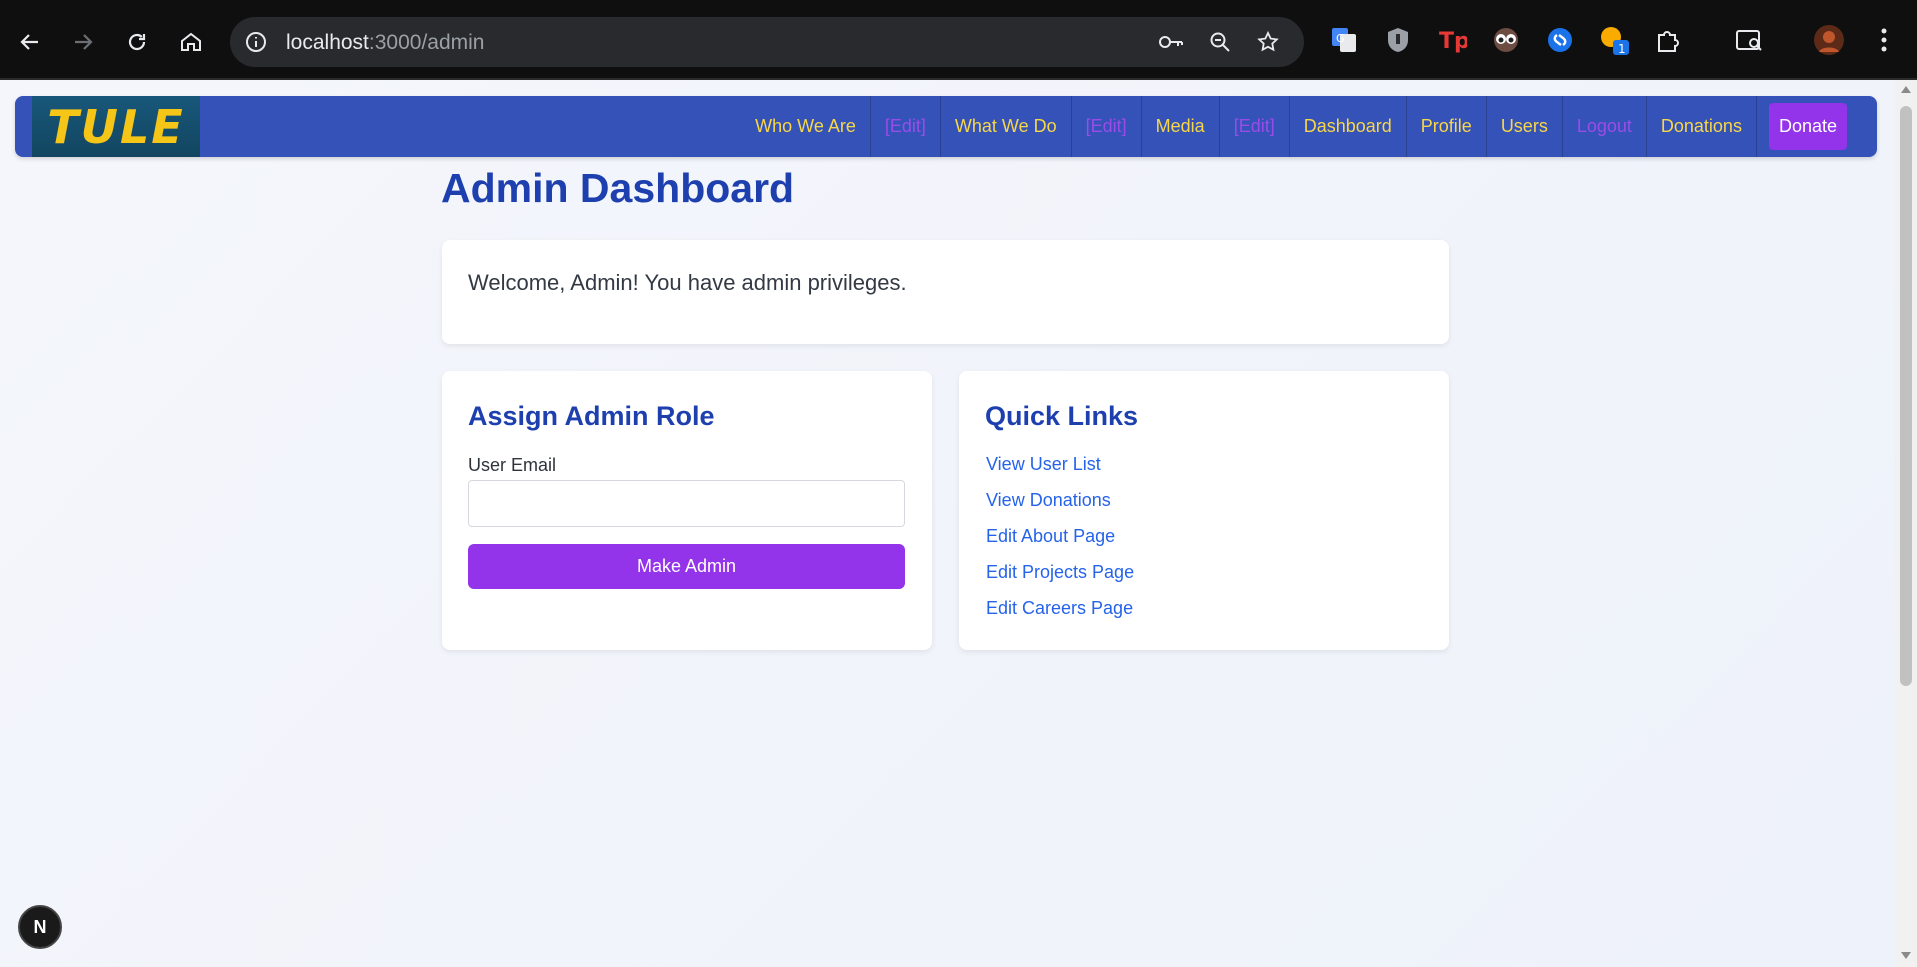 Image resolution: width=1917 pixels, height=967 pixels. I want to click on quick-links-heading: Quick Links, so click(1062, 416).